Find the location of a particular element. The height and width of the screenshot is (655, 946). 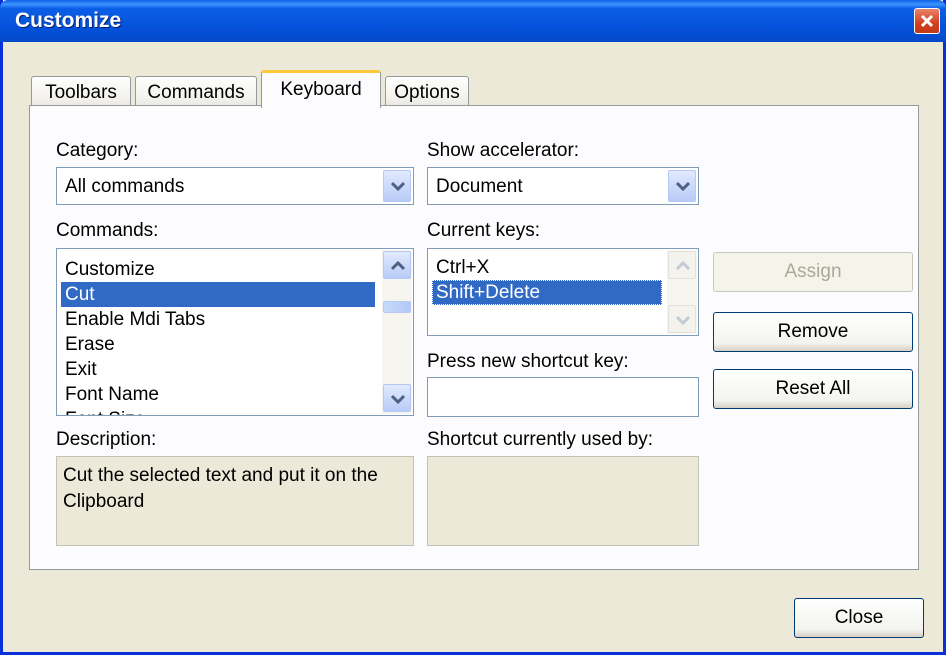

tab-keyboard: Keyboard is located at coordinates (321, 89).